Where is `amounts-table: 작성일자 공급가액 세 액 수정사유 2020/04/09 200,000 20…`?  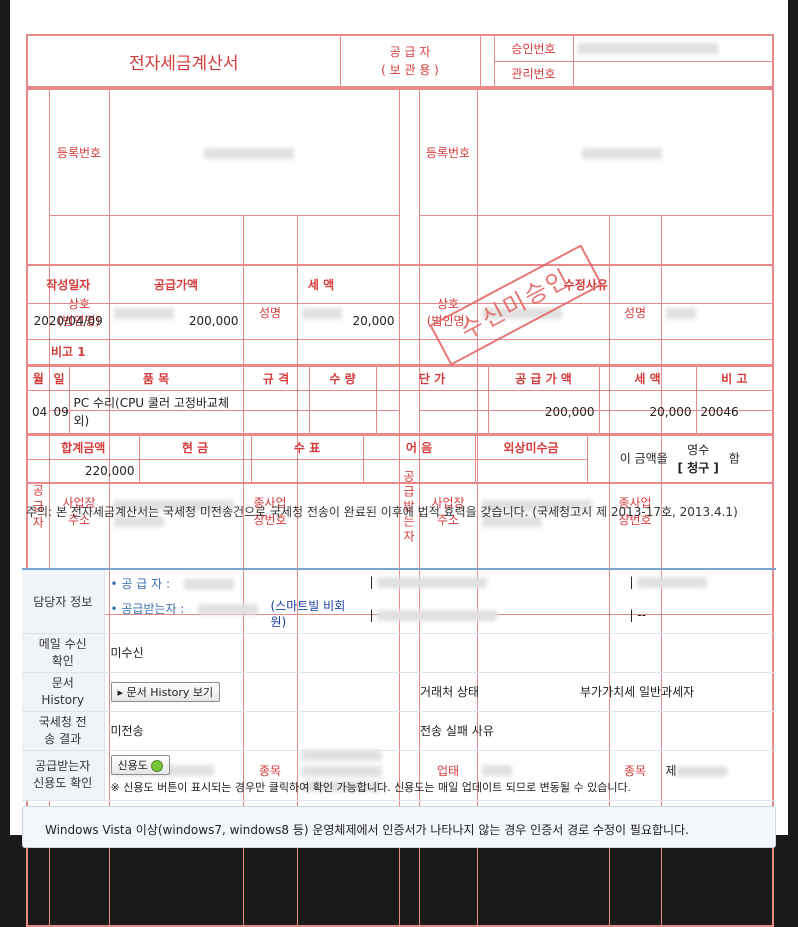
amounts-table: 작성일자 공급가액 세 액 수정사유 2020/04/09 200,000 20… is located at coordinates (400, 315).